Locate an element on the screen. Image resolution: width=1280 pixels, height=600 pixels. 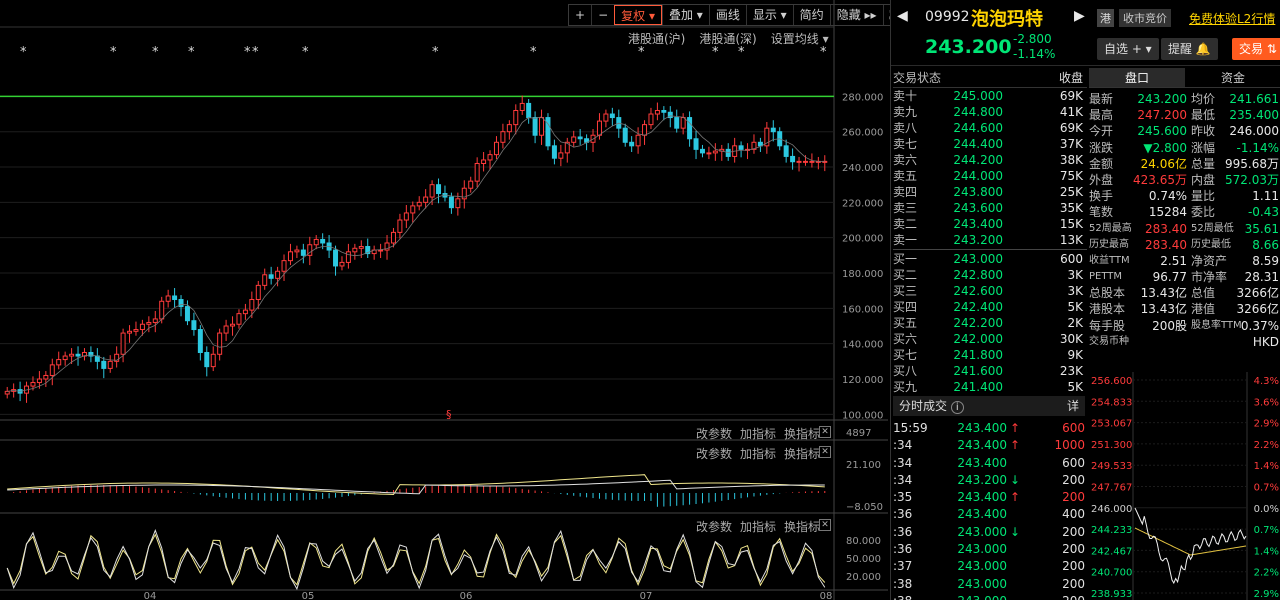
add-indicator-button: 加指标 is located at coordinates (758, 433).